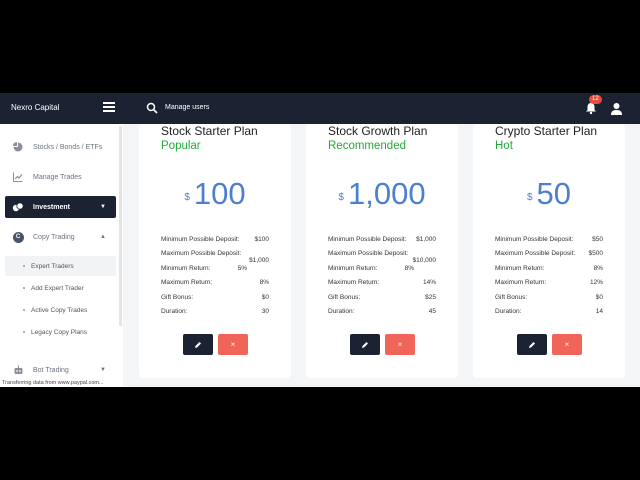 The width and height of the screenshot is (640, 480). I want to click on sidebar-scrollbar, so click(120, 226).